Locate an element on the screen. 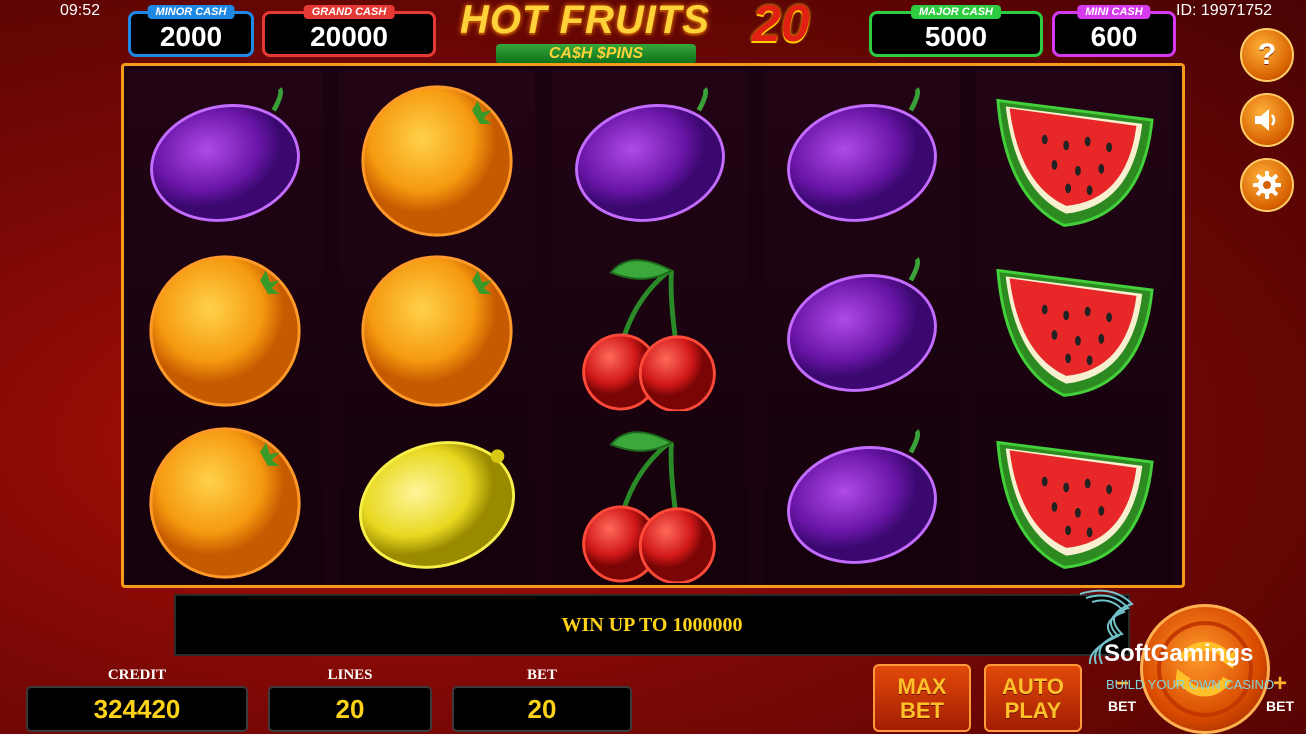  jackpot-minor: MINOR CASH 2000 is located at coordinates (191, 31).